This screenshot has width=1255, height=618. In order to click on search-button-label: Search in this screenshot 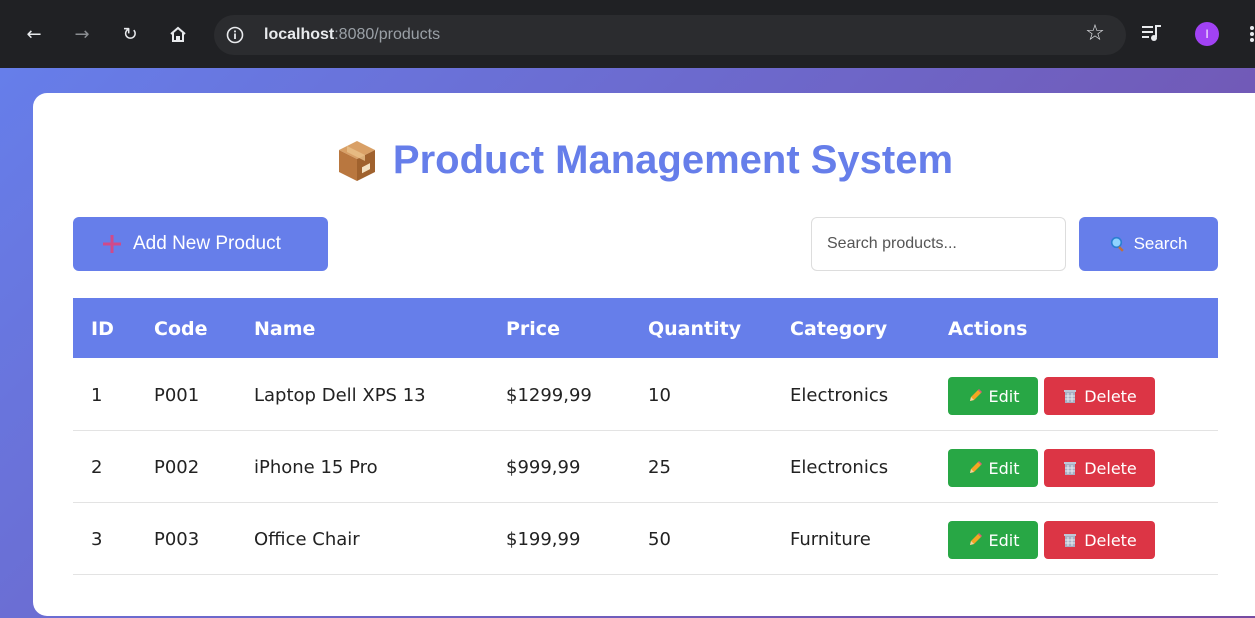, I will do `click(1160, 243)`.